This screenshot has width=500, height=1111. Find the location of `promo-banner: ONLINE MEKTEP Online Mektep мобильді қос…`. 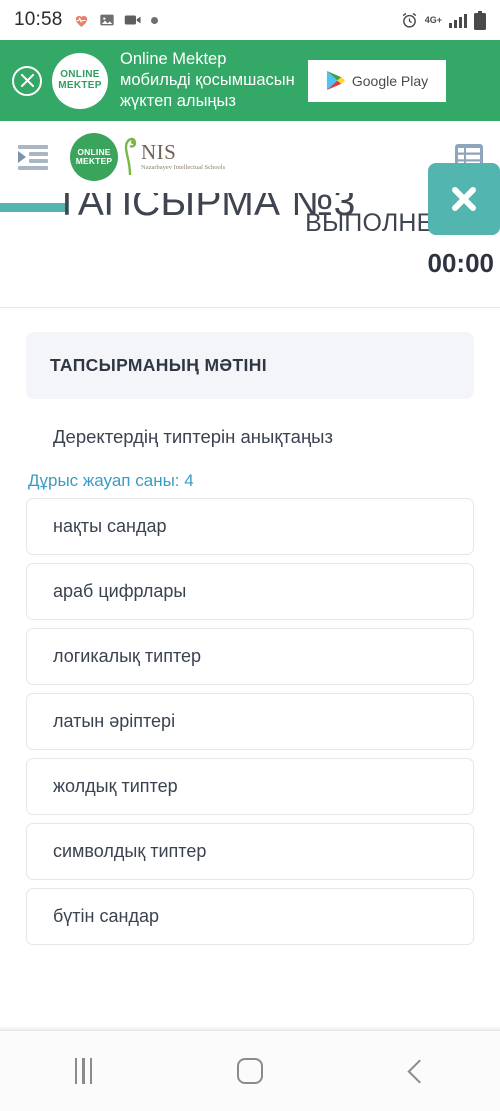

promo-banner: ONLINE MEKTEP Online Mektep мобильді қос… is located at coordinates (250, 80).